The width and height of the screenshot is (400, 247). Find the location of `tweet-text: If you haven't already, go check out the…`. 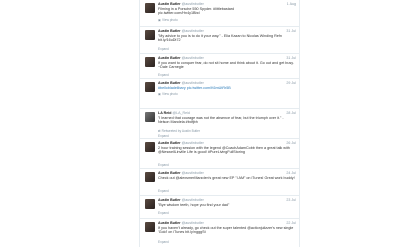

tweet-text: If you haven't already, go check out the… is located at coordinates (226, 230).